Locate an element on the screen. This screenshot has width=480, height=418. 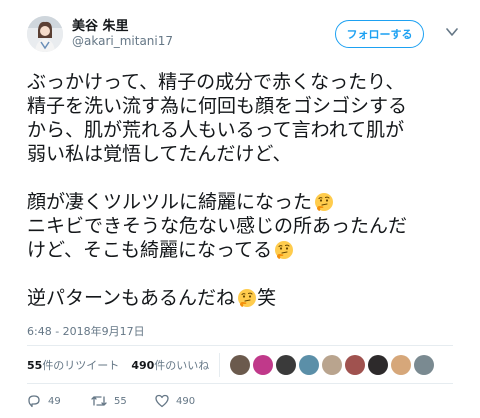
tweet-header: 美谷 朱里 @akari_mitani17 フォローする is located at coordinates (240, 30).